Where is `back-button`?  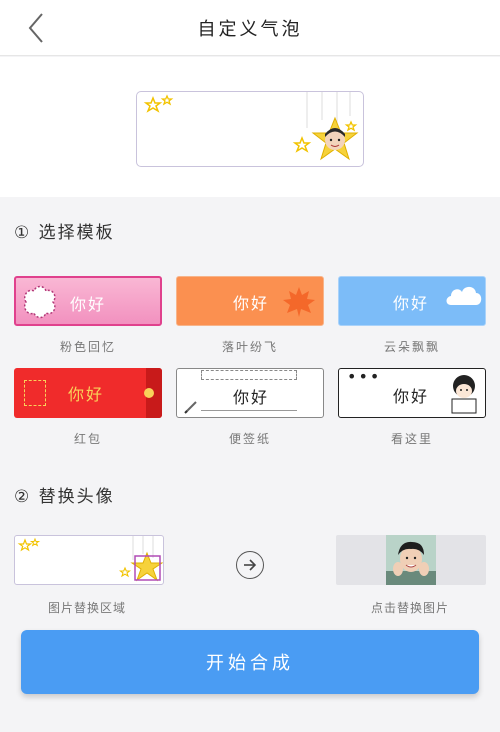 back-button is located at coordinates (39, 28).